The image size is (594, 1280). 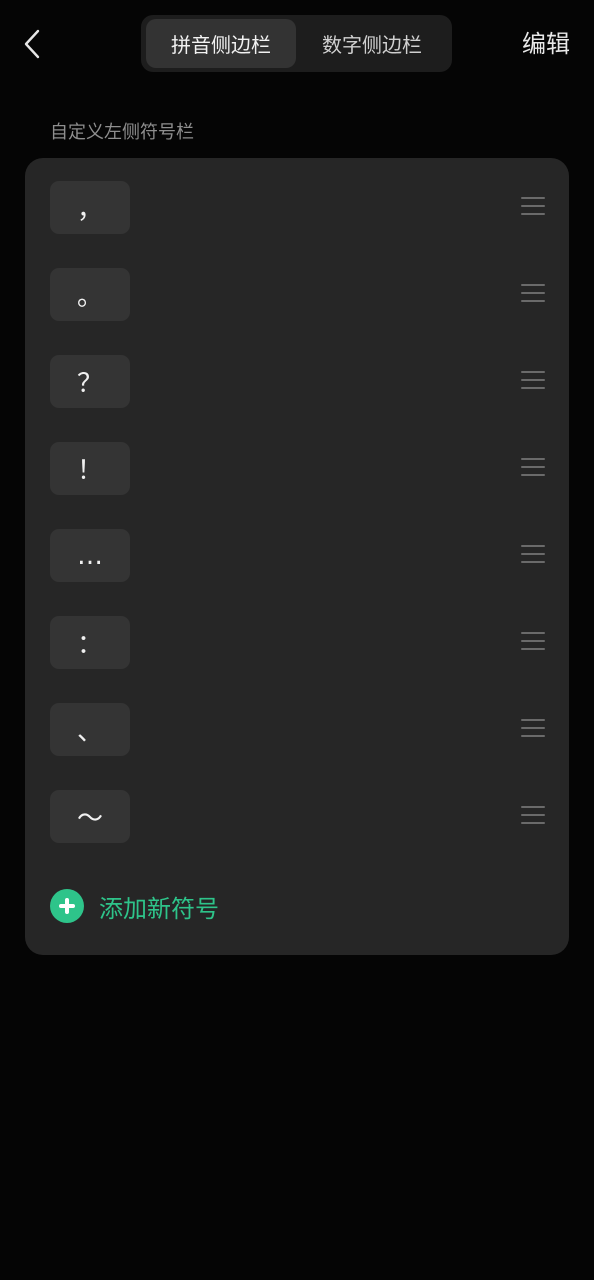 What do you see at coordinates (297, 201) in the screenshot?
I see `symbol-row: ，` at bounding box center [297, 201].